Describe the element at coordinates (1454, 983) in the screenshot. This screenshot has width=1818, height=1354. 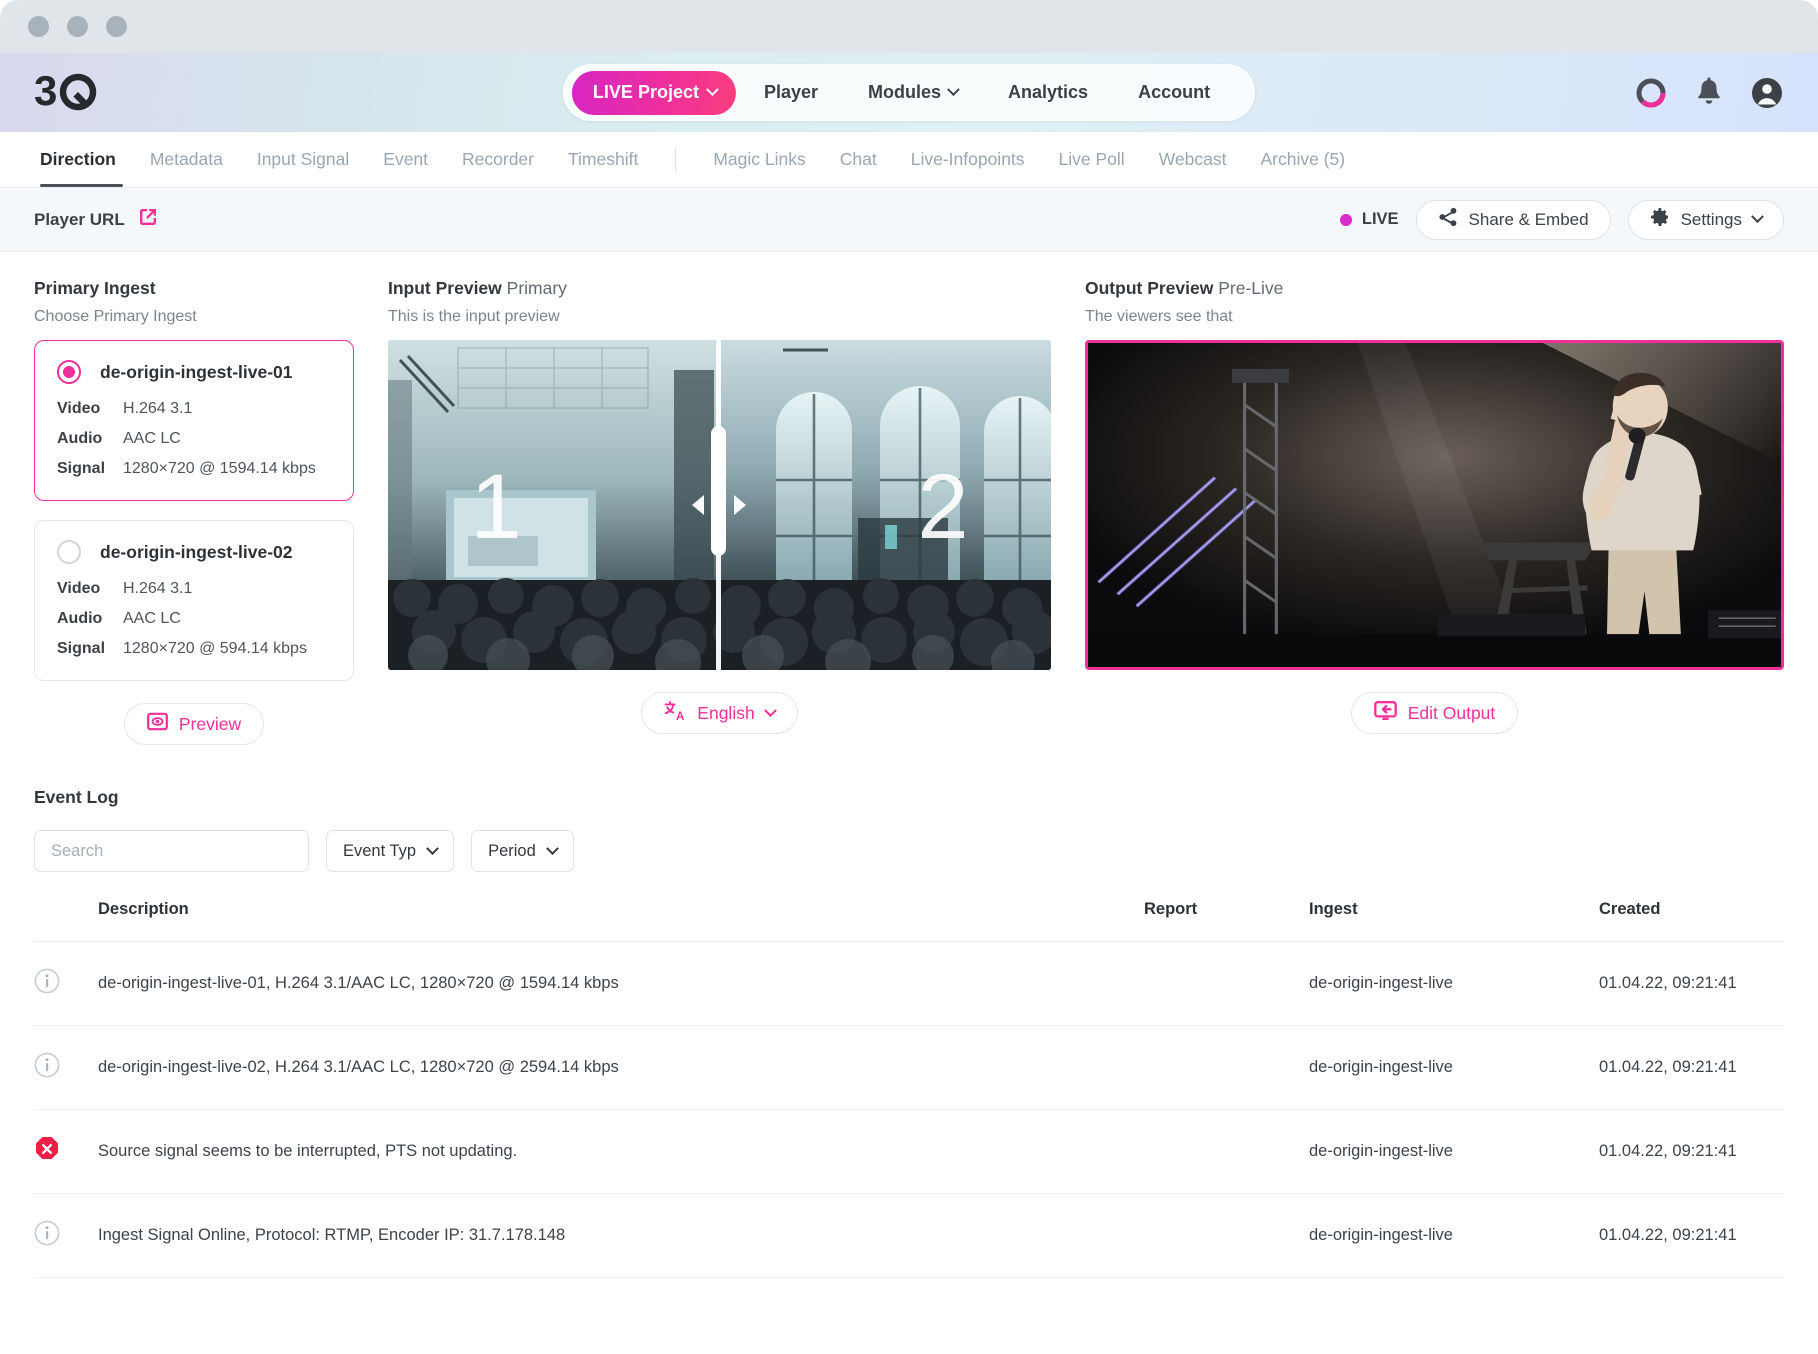
I see `row-ingest: de-origin-ingest-live` at that location.